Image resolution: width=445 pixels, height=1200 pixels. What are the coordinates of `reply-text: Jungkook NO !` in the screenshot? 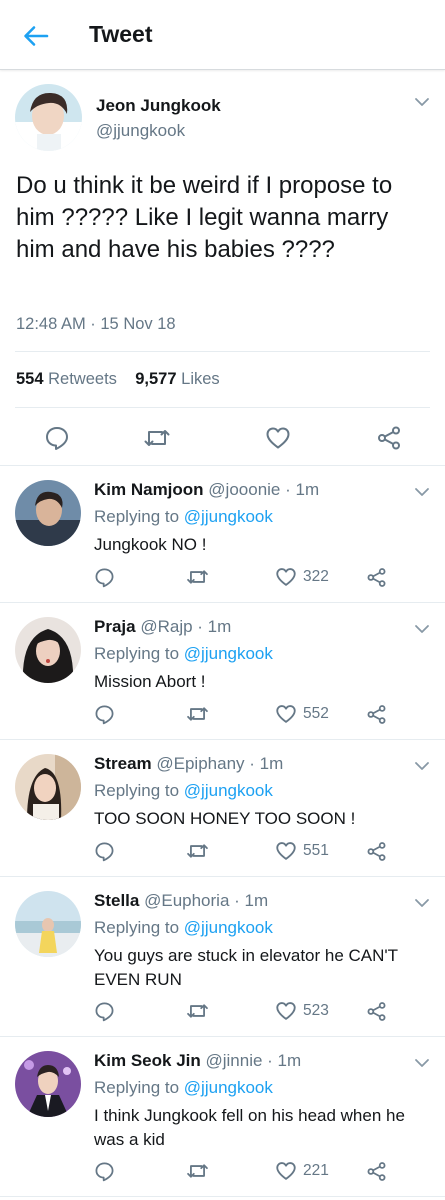 It's located at (150, 544).